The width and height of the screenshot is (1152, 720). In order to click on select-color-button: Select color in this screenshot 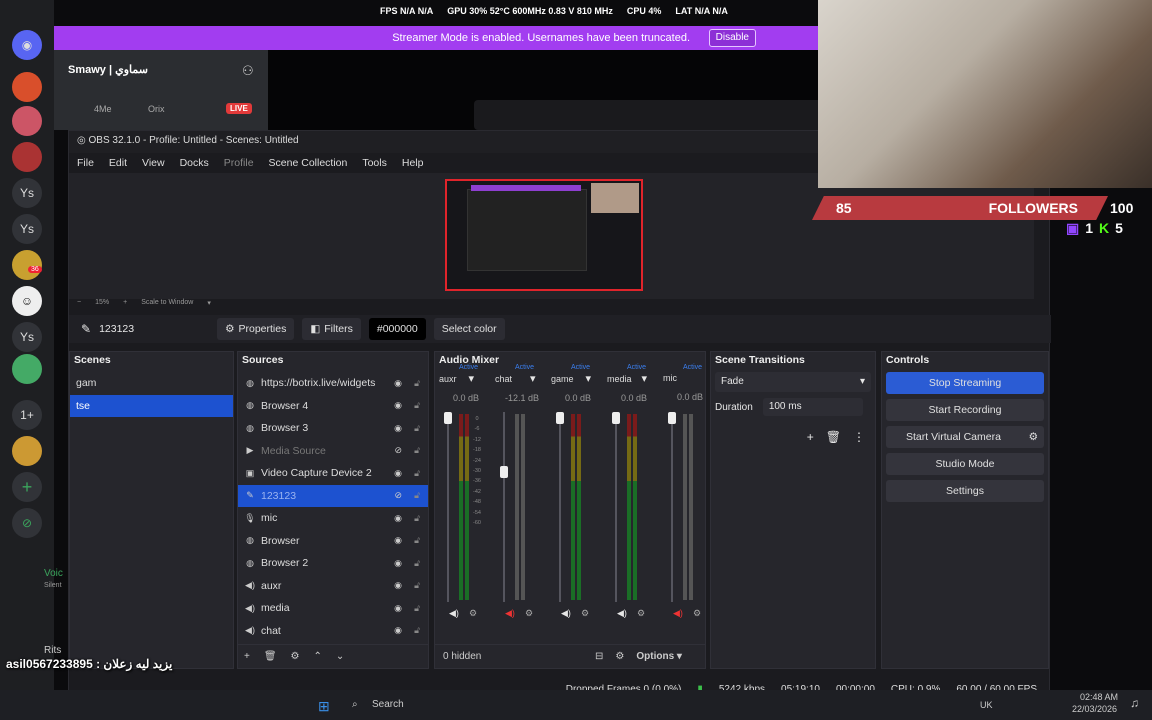, I will do `click(469, 329)`.